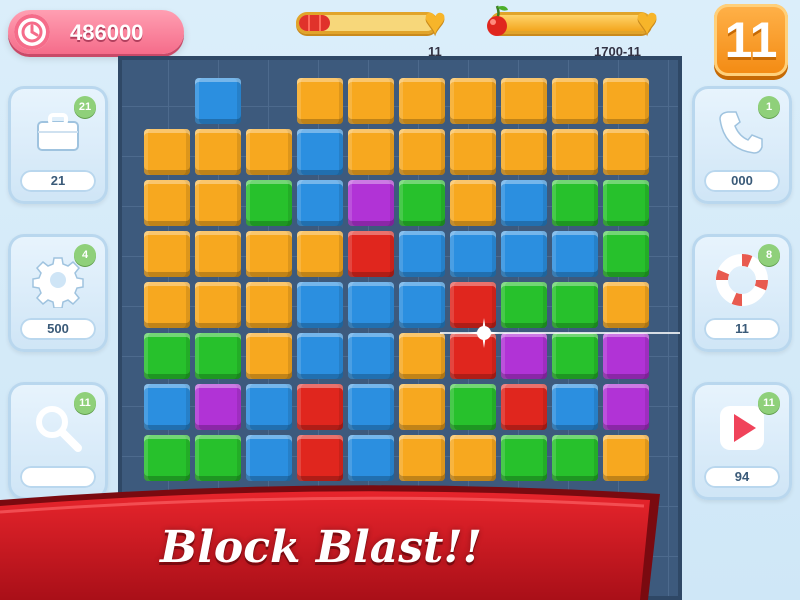 The width and height of the screenshot is (800, 600). What do you see at coordinates (376, 30) in the screenshot?
I see `moves-progress: ♥ 11` at bounding box center [376, 30].